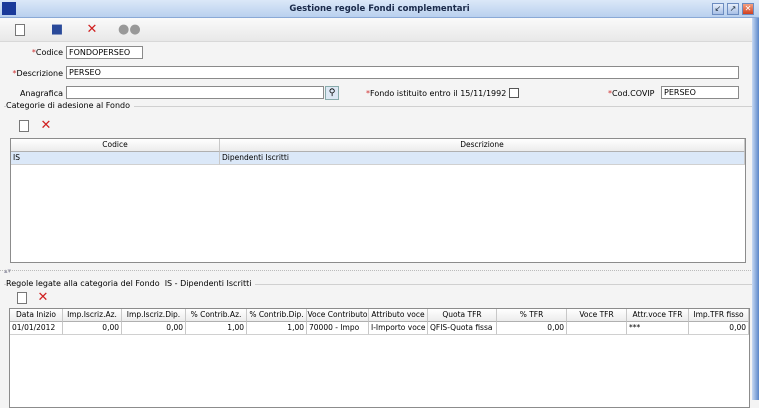 The image size is (759, 408). Describe the element at coordinates (597, 315) in the screenshot. I see `column-header: Voce TFR` at that location.